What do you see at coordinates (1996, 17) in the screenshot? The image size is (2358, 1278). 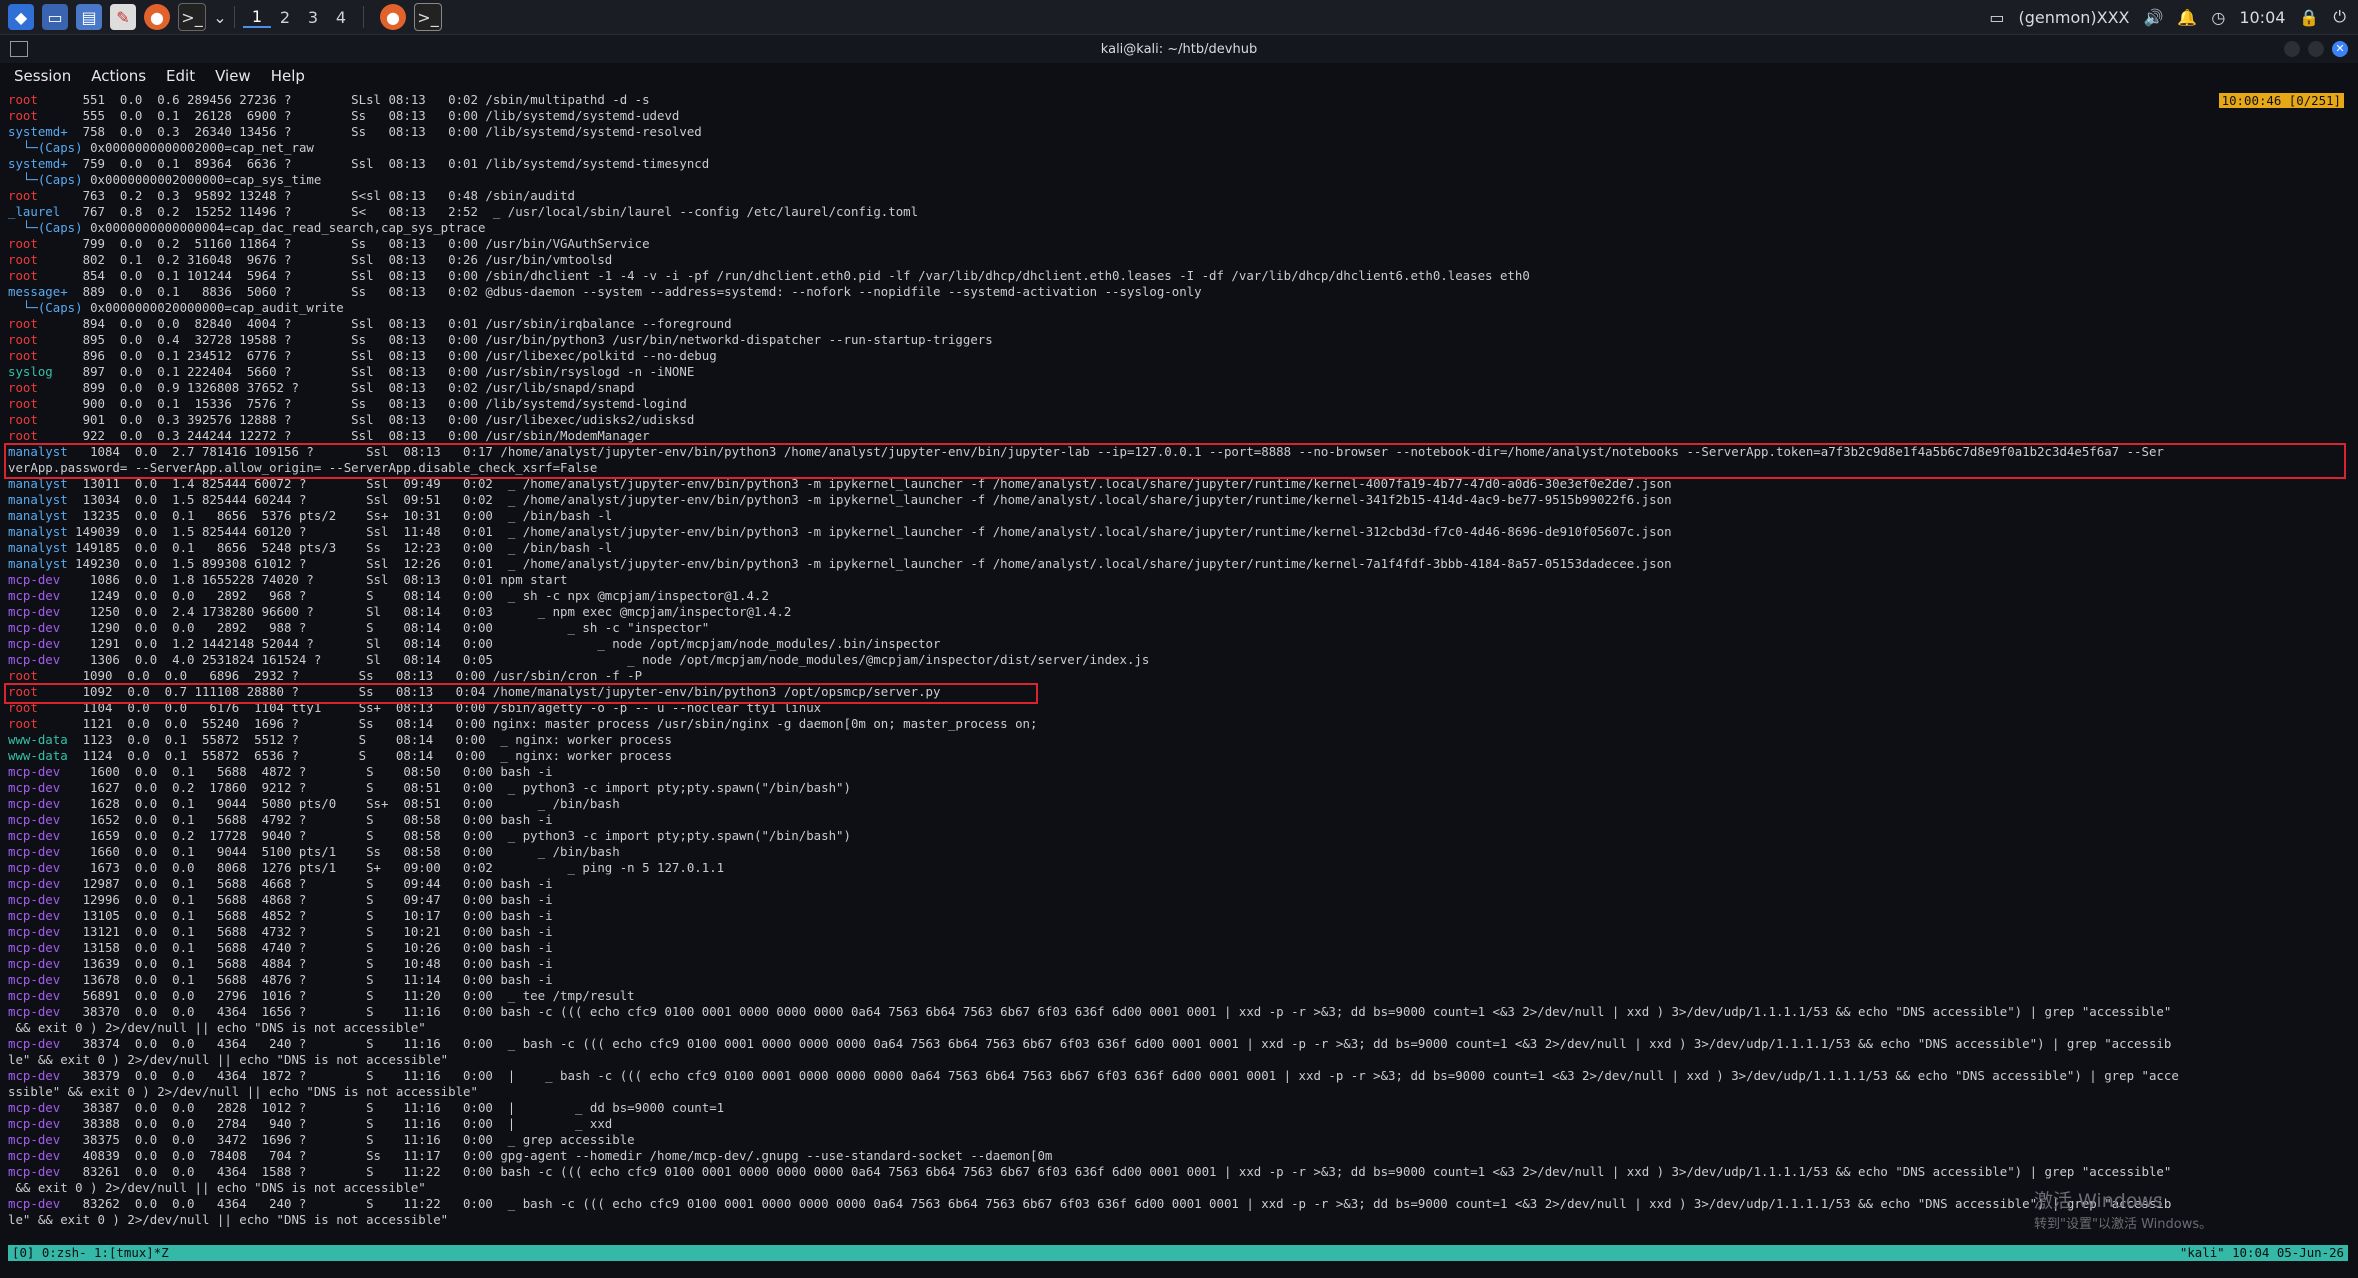 I see `monitor-icon: ▭` at bounding box center [1996, 17].